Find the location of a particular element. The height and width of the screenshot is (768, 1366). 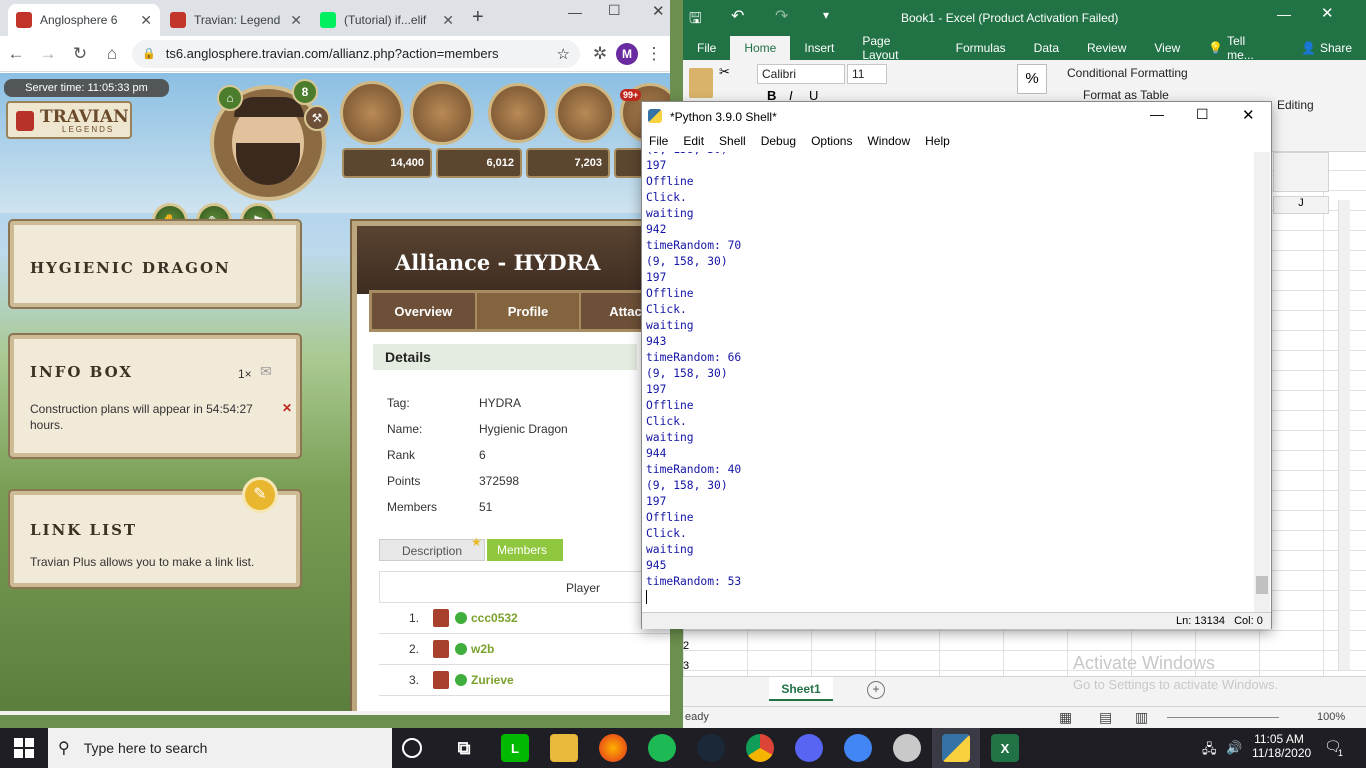

star-icon: ☆ is located at coordinates (563, 54).